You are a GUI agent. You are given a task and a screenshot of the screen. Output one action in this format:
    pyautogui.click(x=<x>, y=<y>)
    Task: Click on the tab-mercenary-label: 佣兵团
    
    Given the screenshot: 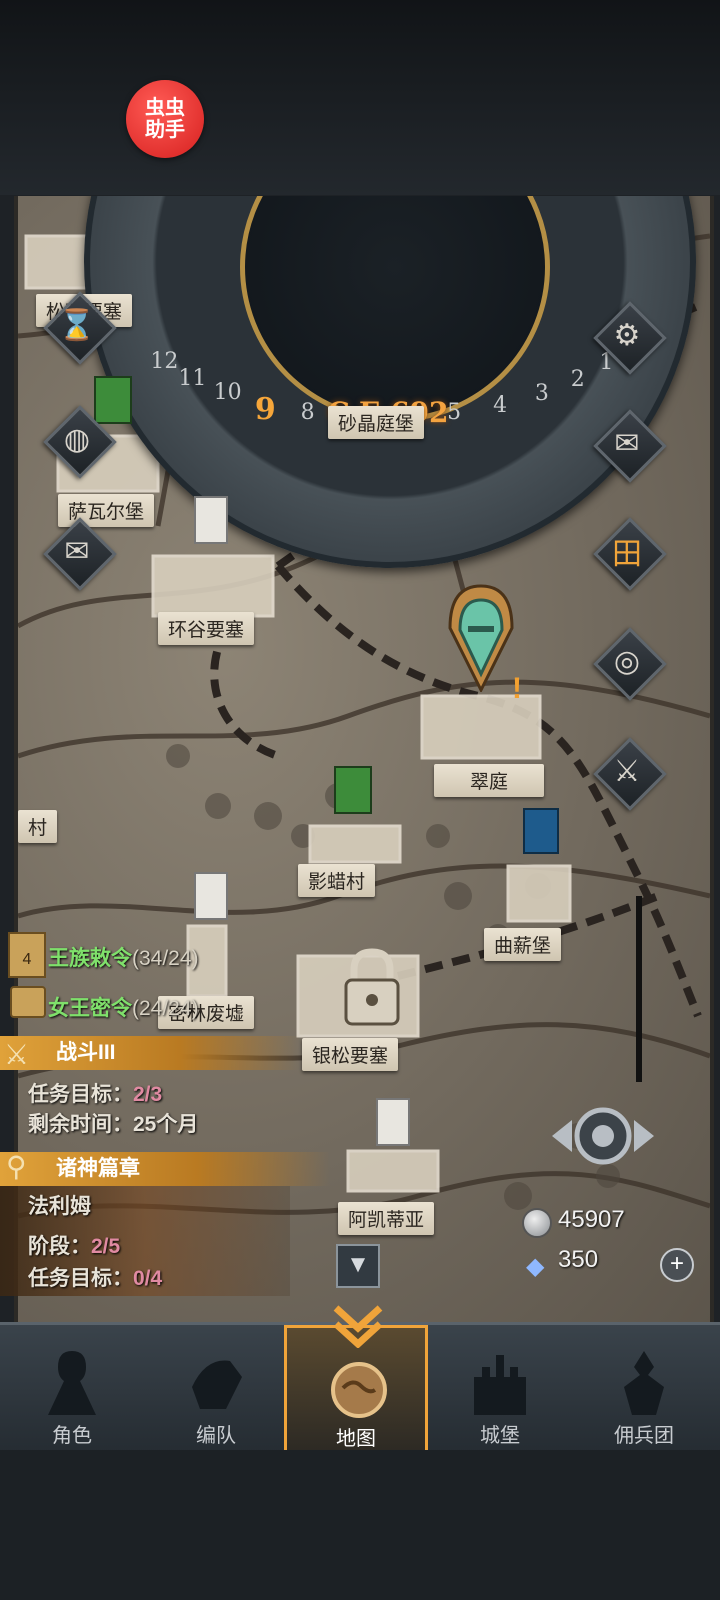 What is the action you would take?
    pyautogui.click(x=644, y=1436)
    